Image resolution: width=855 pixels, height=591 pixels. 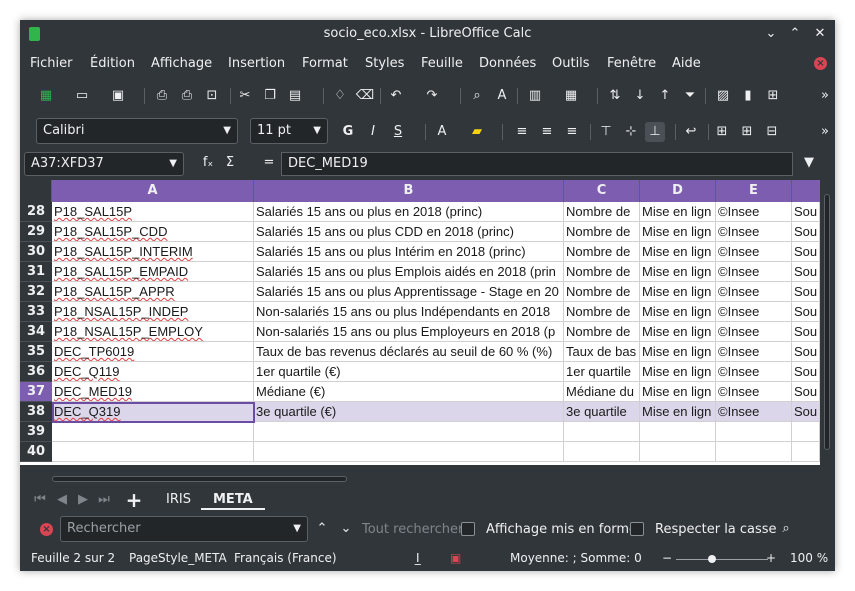 I want to click on row-icon: ▥, so click(x=535, y=96).